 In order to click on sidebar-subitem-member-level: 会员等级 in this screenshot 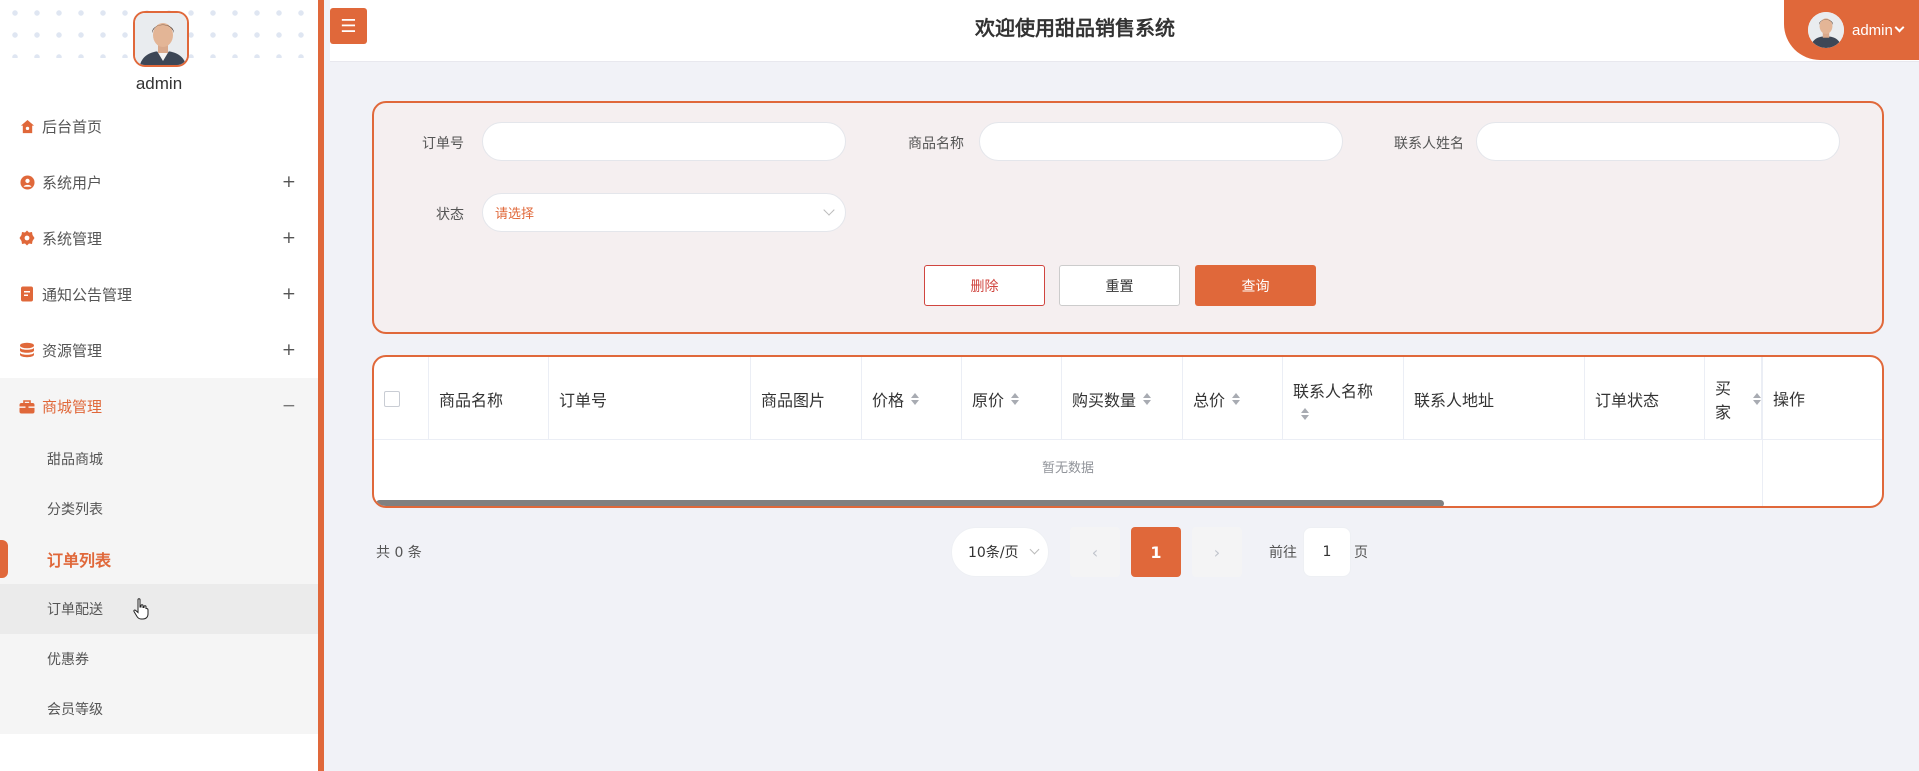, I will do `click(159, 709)`.